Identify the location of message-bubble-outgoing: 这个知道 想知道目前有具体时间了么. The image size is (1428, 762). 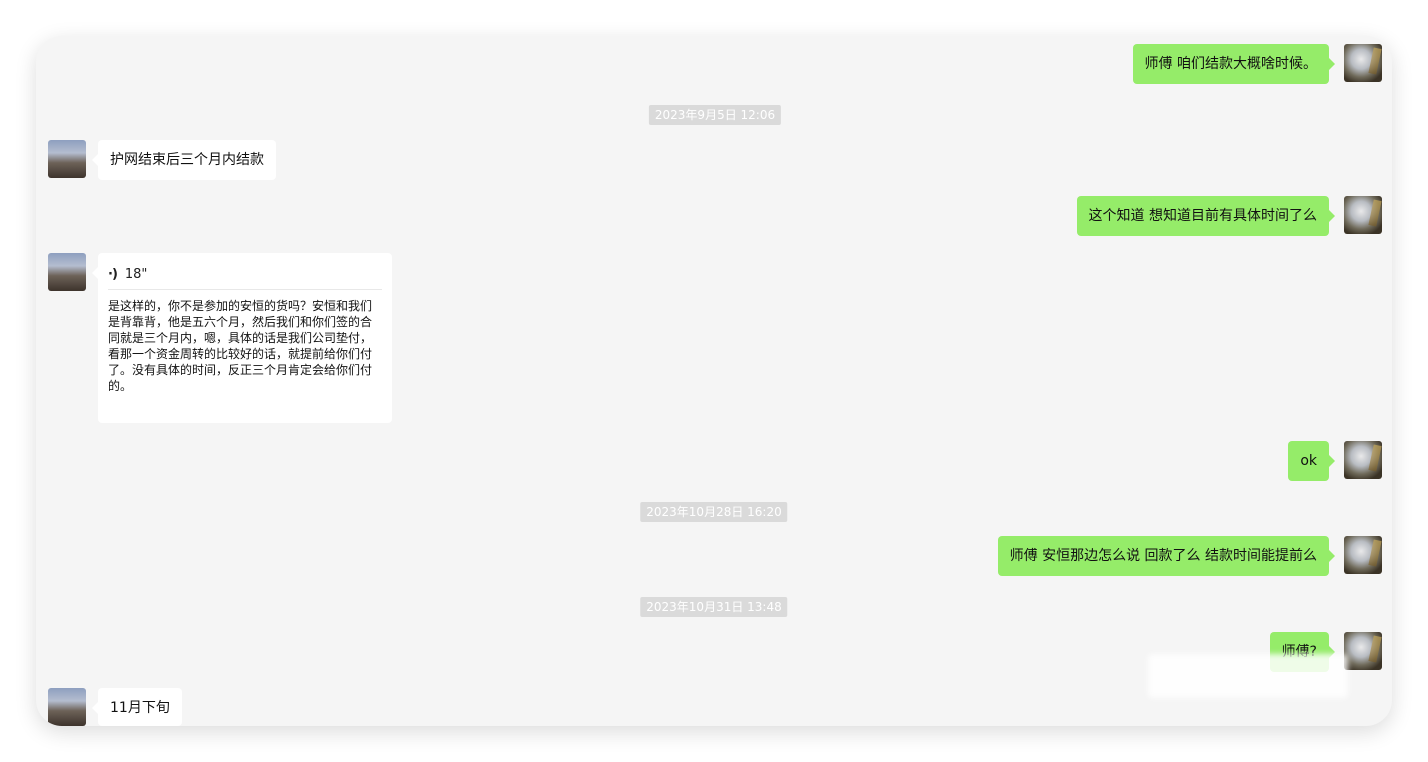
(1206, 216).